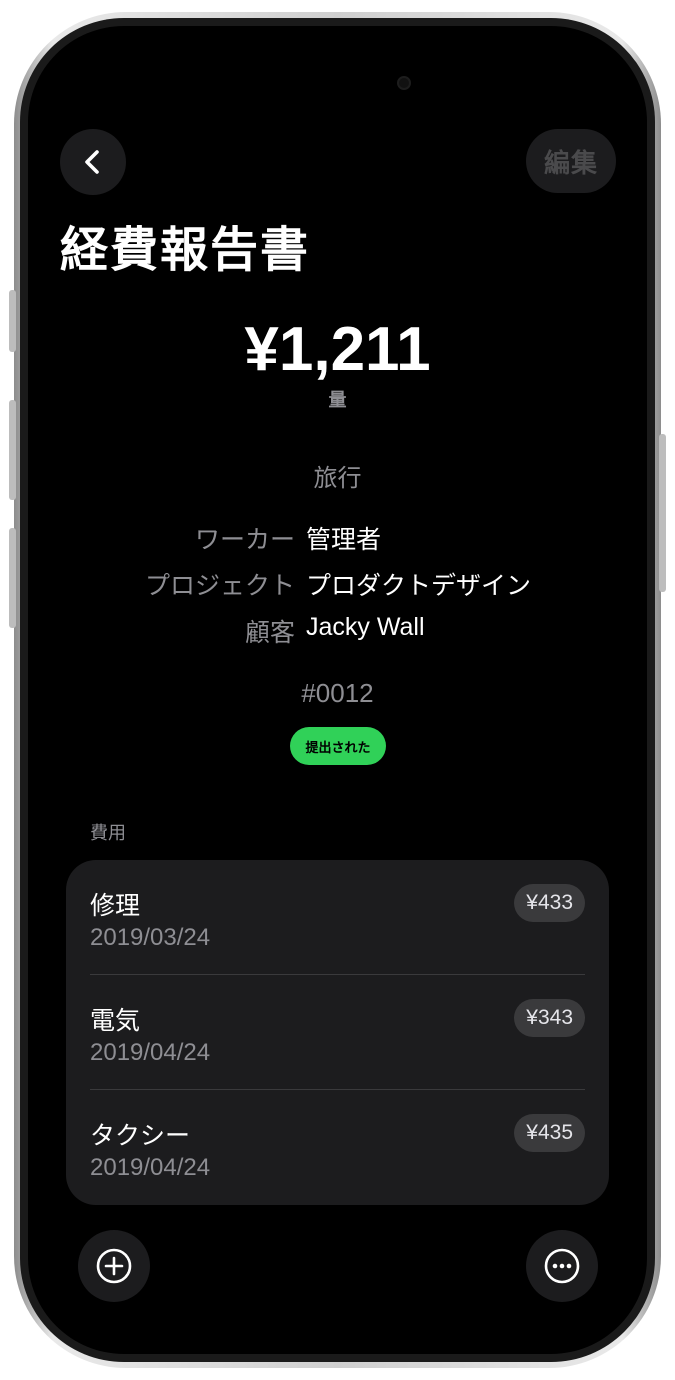 This screenshot has width=675, height=1380. What do you see at coordinates (150, 937) in the screenshot?
I see `expense-date: 2019/03/24` at bounding box center [150, 937].